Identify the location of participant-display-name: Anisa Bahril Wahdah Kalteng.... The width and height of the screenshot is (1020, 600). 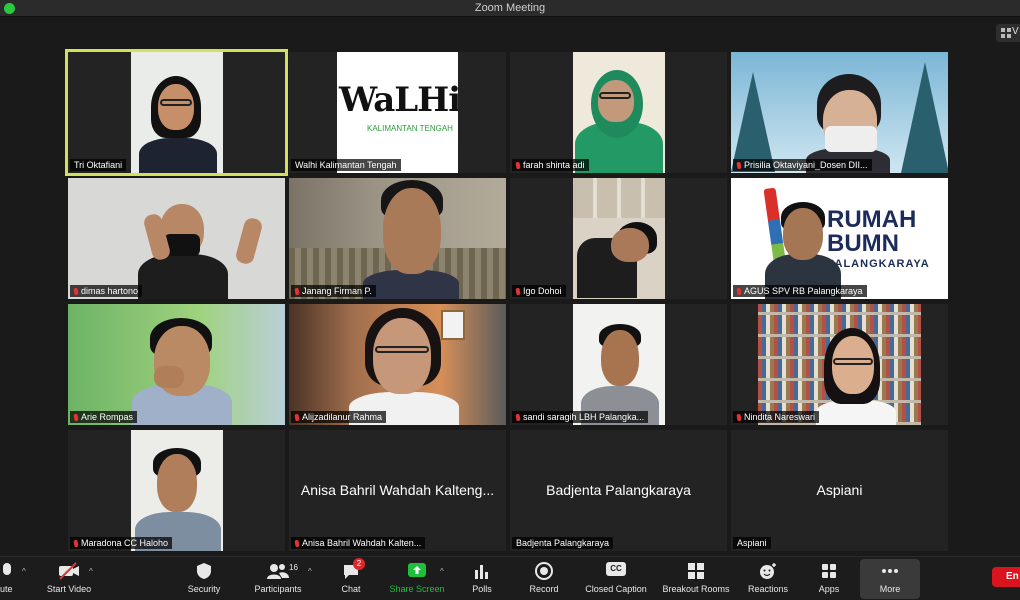
(397, 490).